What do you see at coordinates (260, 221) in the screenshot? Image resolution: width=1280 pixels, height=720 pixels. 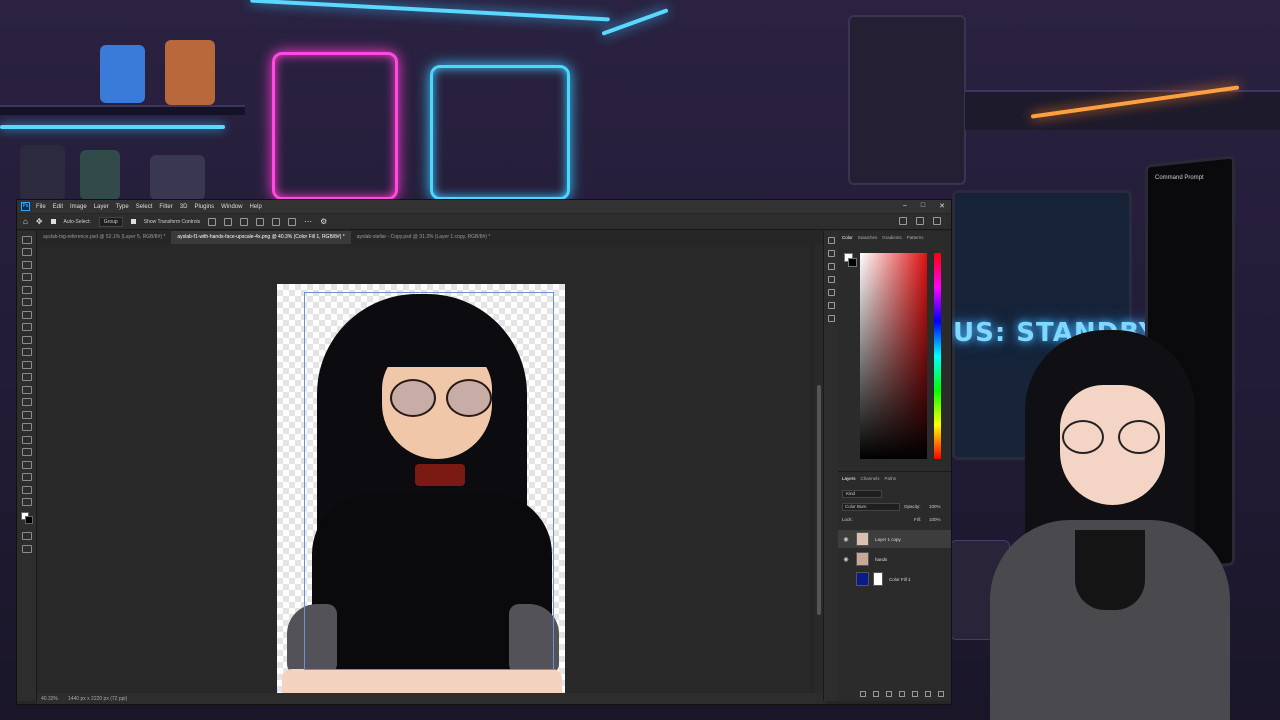 I see `align-top-icon` at bounding box center [260, 221].